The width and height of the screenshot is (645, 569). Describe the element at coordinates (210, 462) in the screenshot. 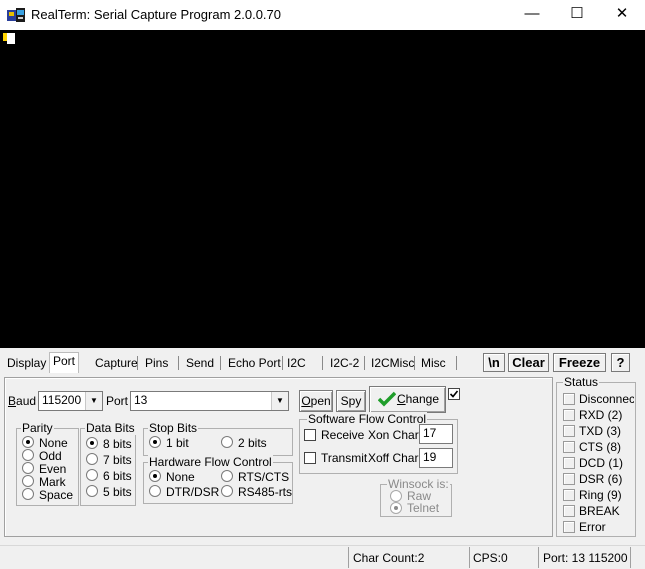

I see `hardware-flow-title: Hardware Flow Control` at that location.